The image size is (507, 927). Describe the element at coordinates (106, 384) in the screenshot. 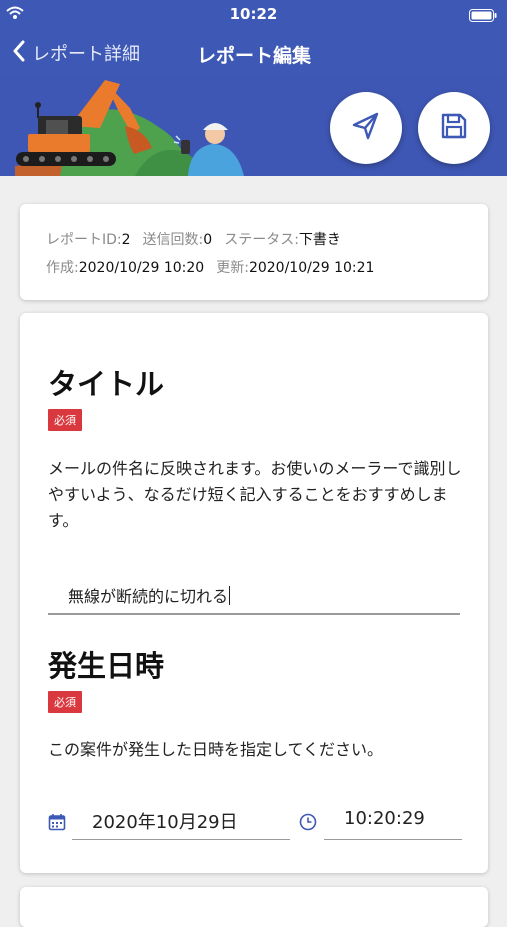

I see `title-section-heading: タイトル` at that location.